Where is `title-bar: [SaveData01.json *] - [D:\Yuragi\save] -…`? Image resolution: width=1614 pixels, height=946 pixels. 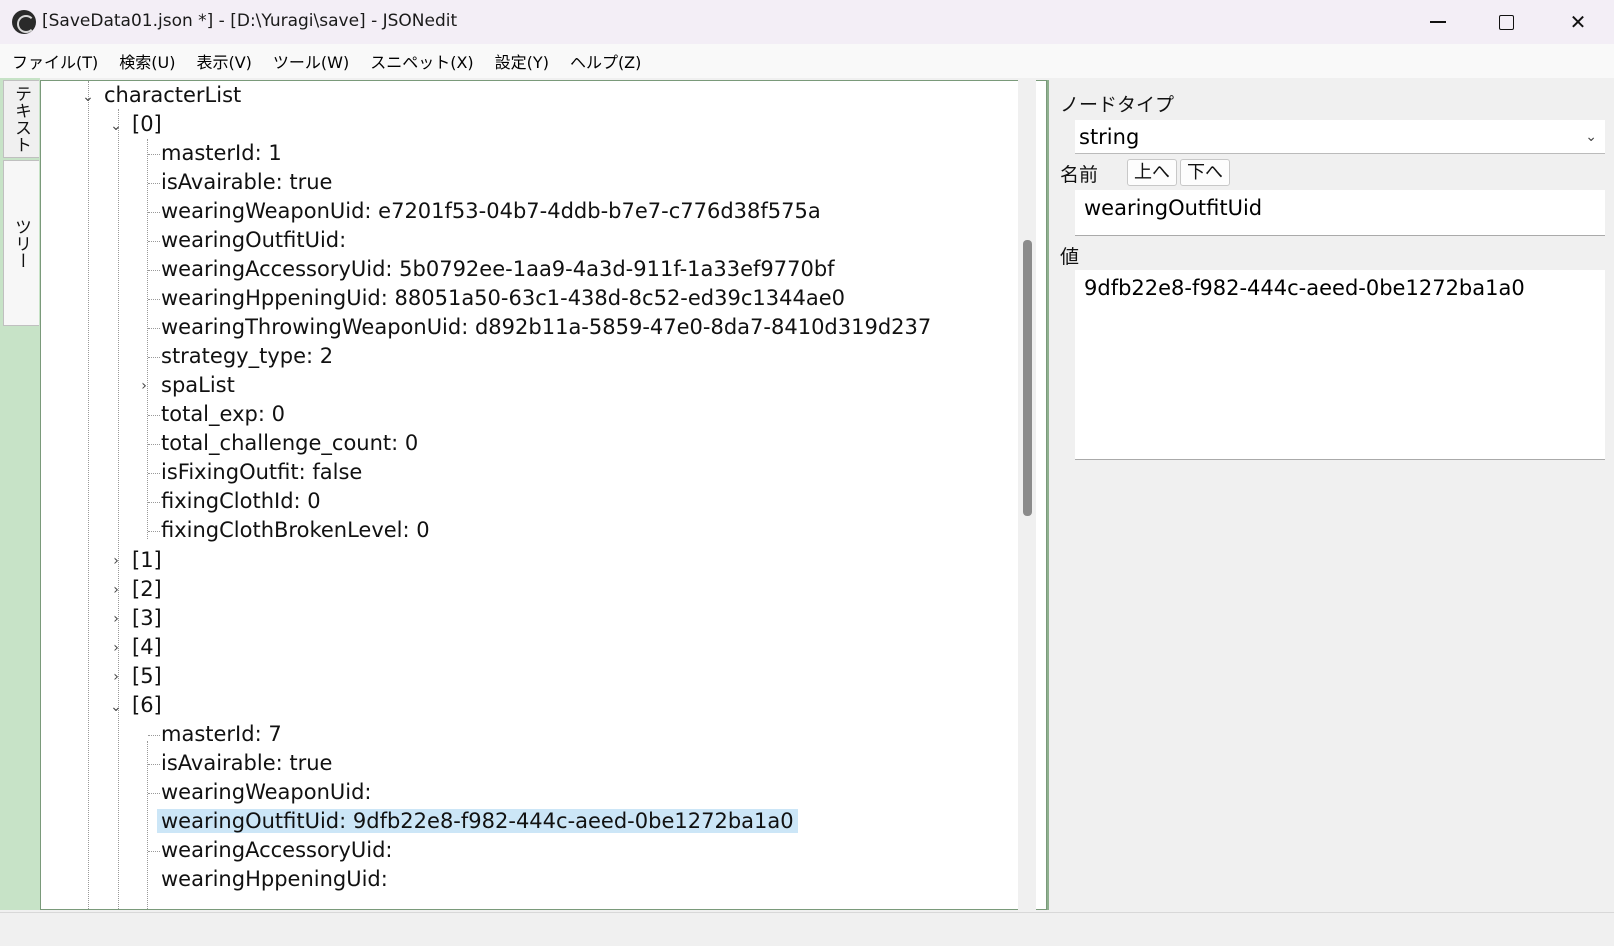 title-bar: [SaveData01.json *] - [D:\Yuragi\save] -… is located at coordinates (807, 22).